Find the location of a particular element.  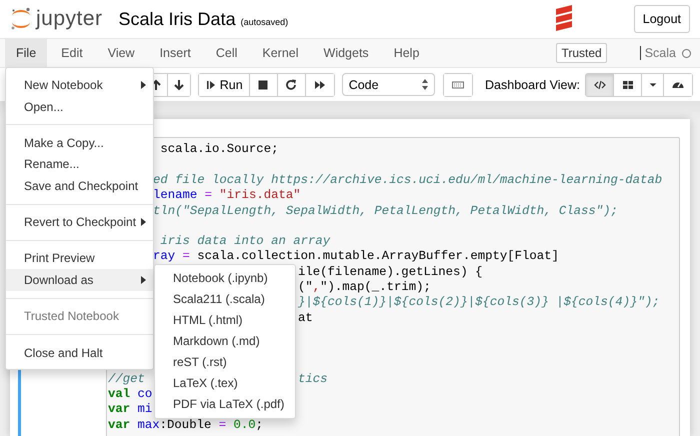

code-line: ed file locally https://archive.ics.uci.edu/ml/machine-learning-datab is located at coordinates (407, 180).